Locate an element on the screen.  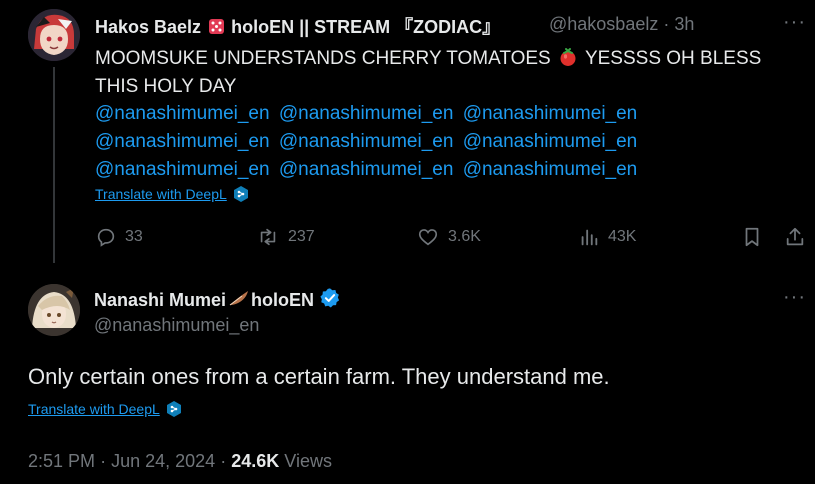
bookmark-button is located at coordinates (752, 237).